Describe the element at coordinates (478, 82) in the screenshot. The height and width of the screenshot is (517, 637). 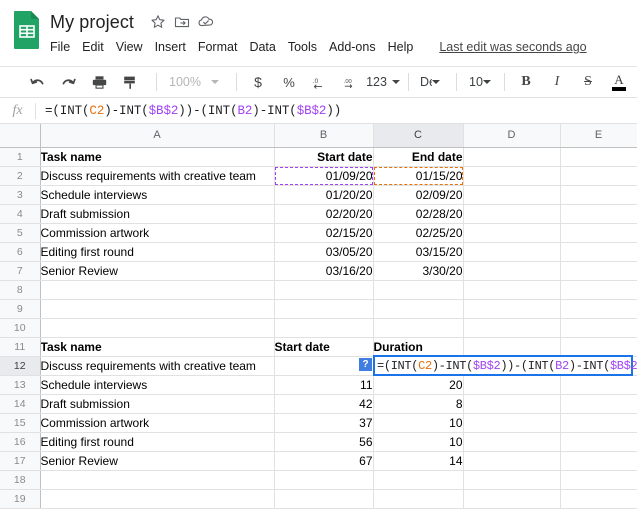
I see `font-size-selector: 10` at that location.